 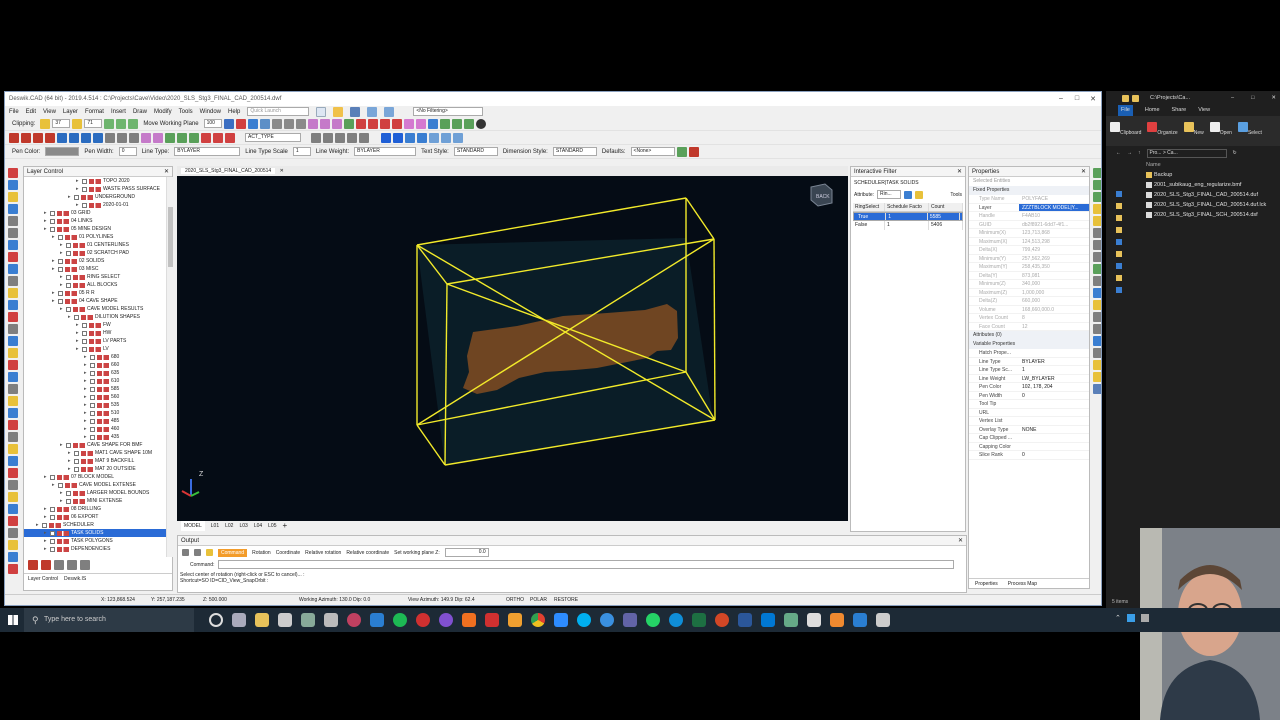 What do you see at coordinates (95, 549) in the screenshot?
I see `layer-tree-item: ▸ DEPENDENCIES` at bounding box center [95, 549].